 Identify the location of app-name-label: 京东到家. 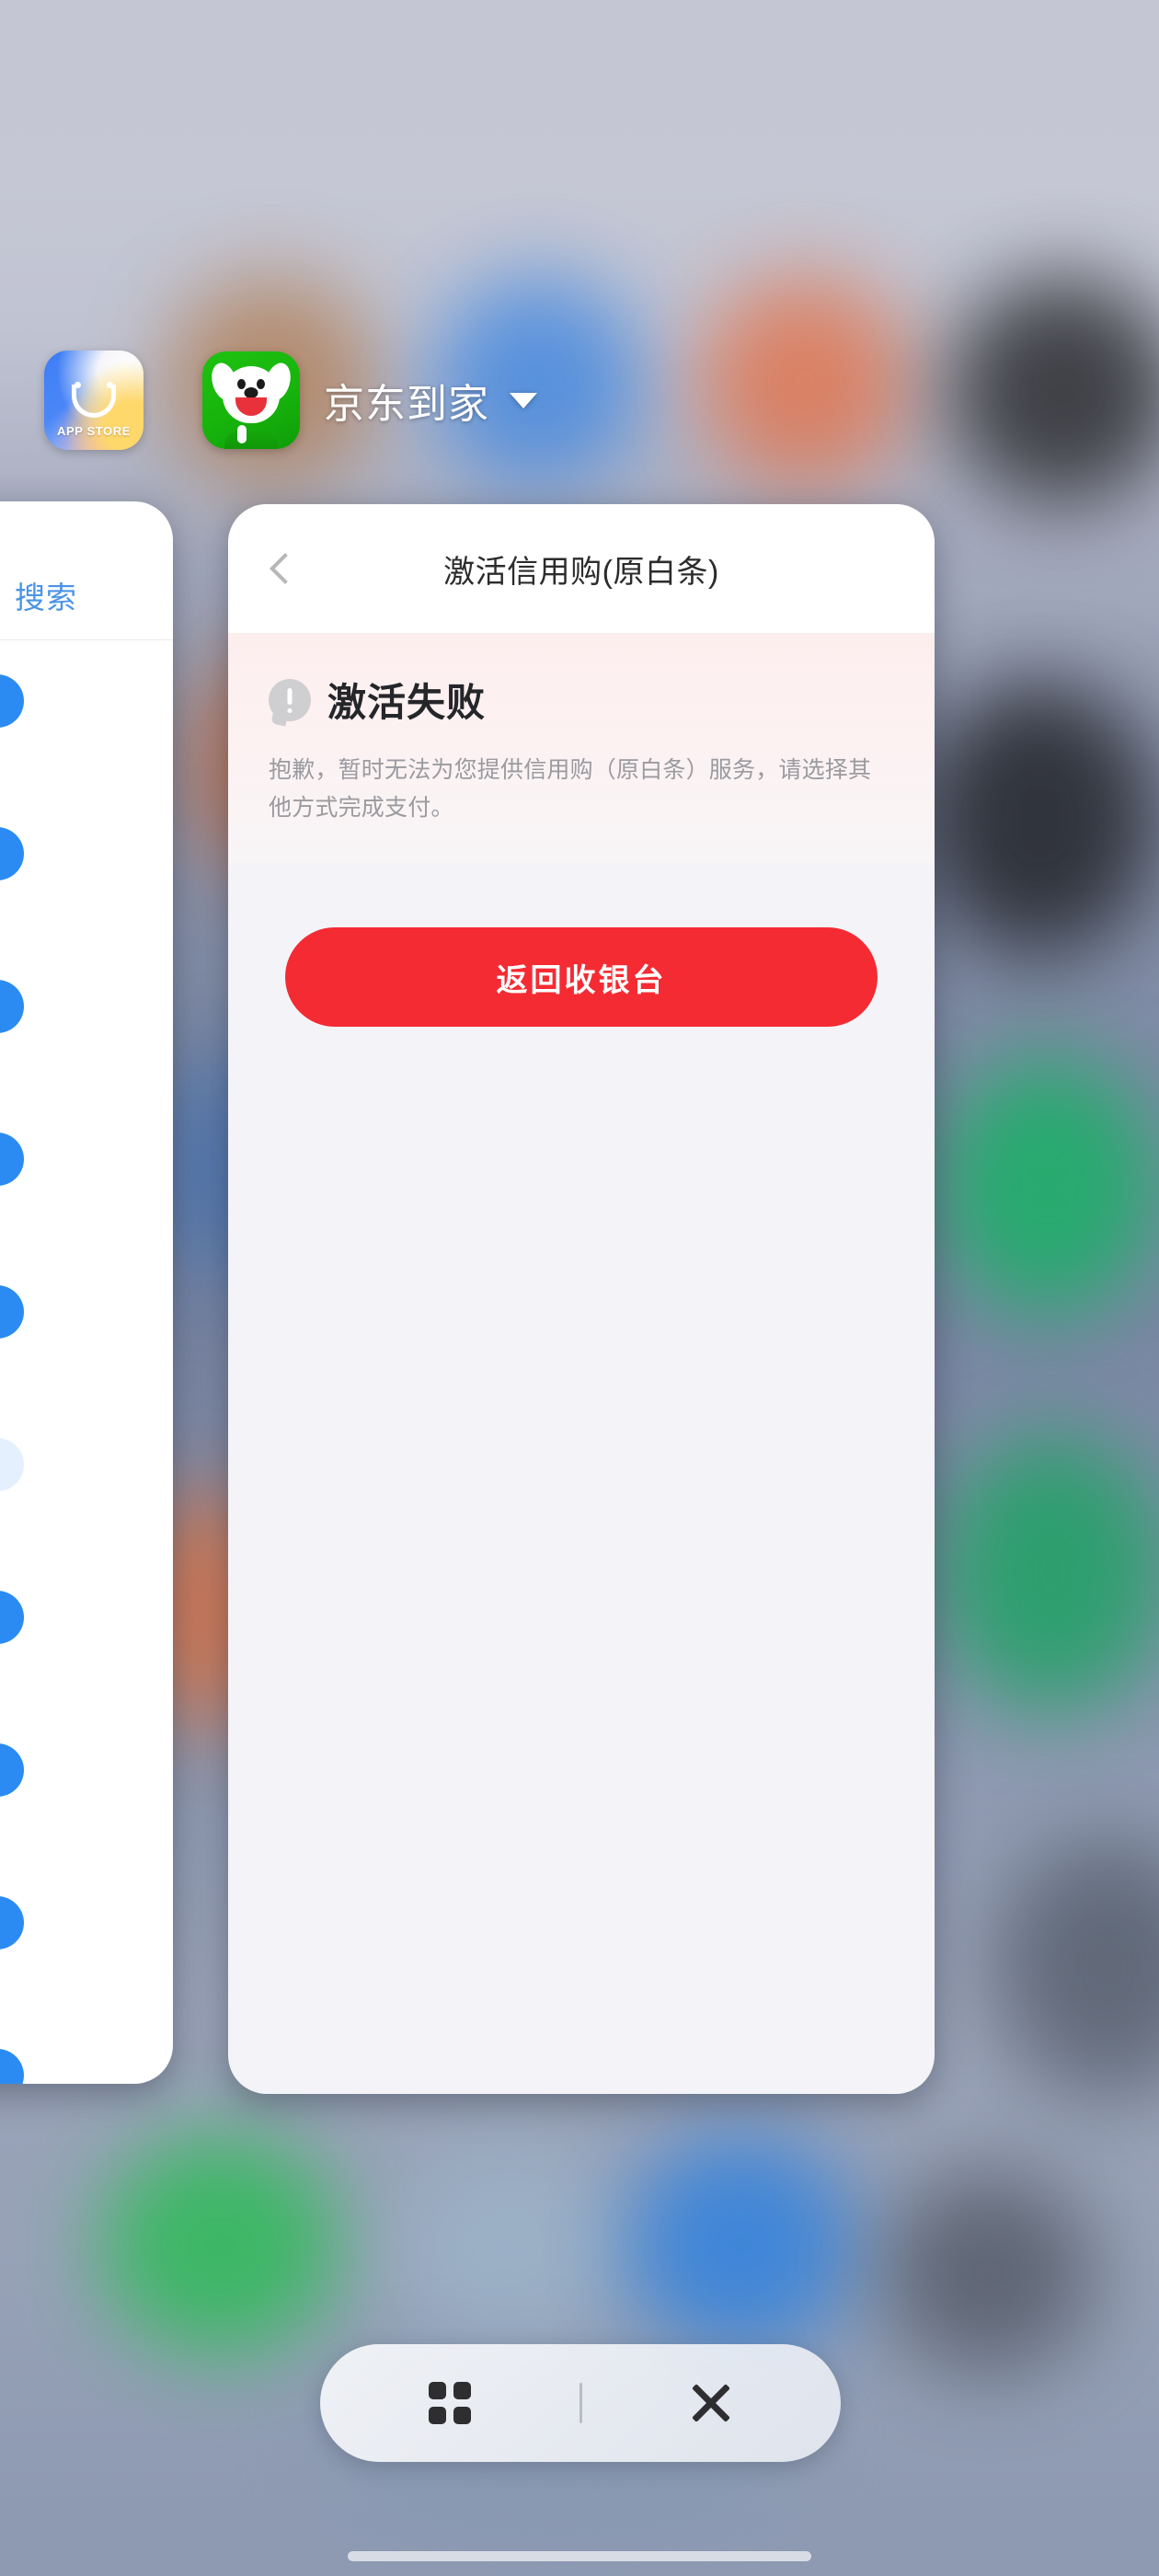
(406, 404).